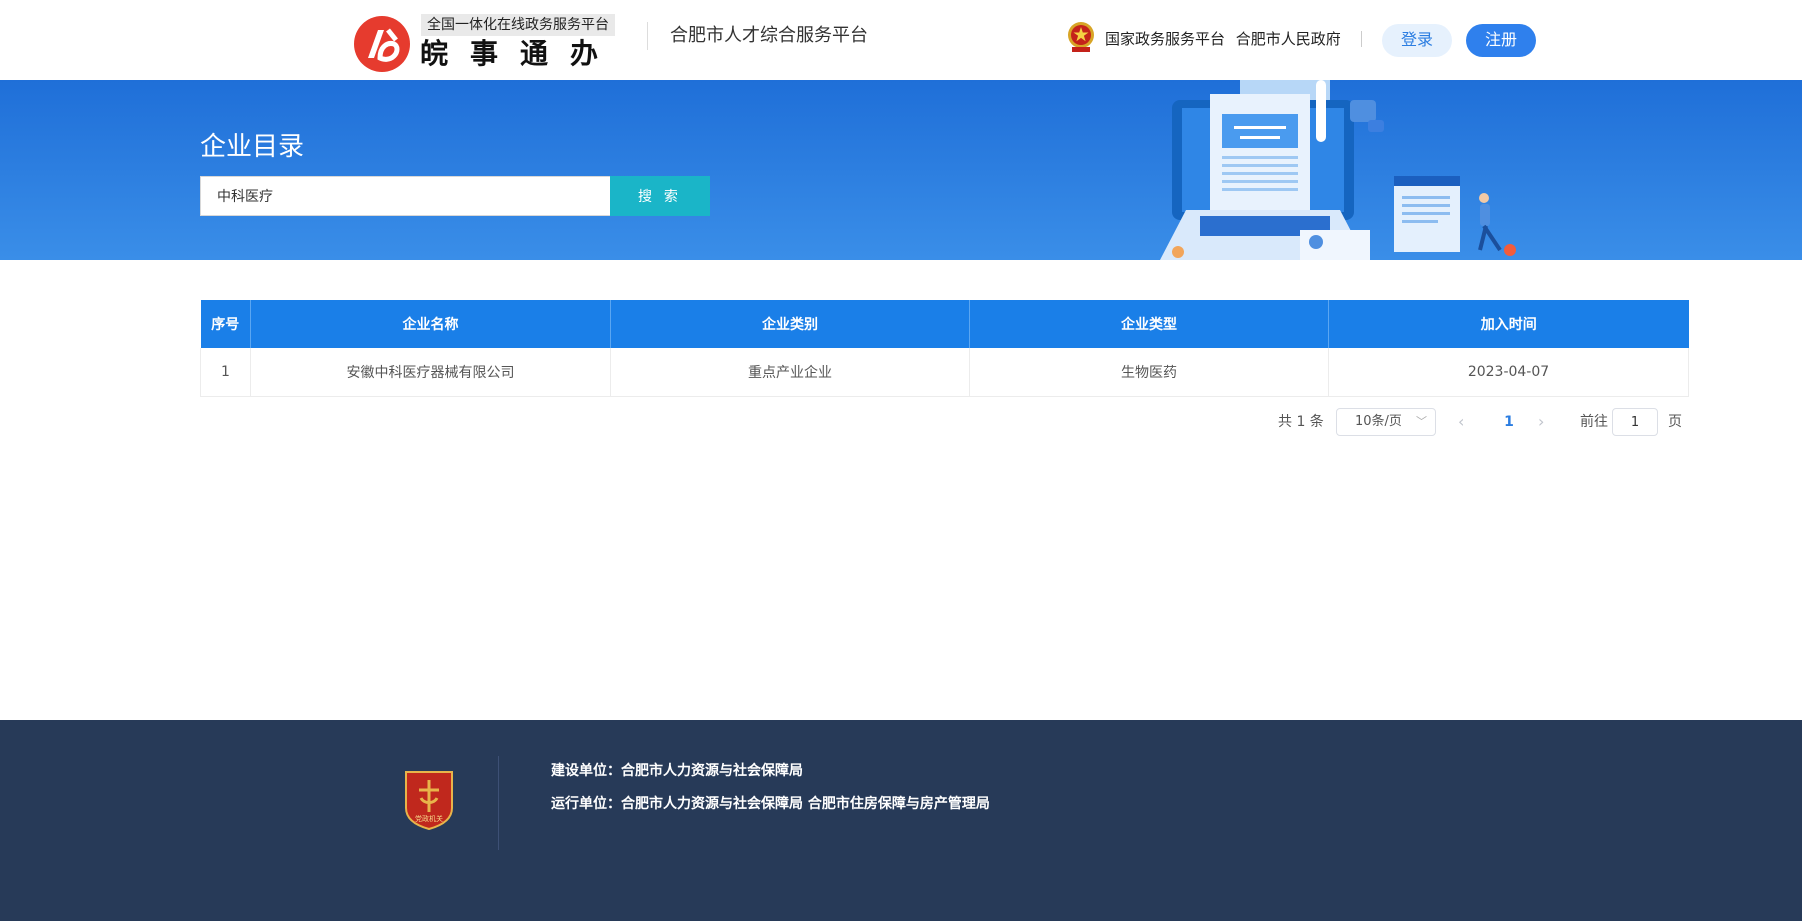 The height and width of the screenshot is (921, 1802). What do you see at coordinates (790, 372) in the screenshot?
I see `cell-category: 重点产业企业` at bounding box center [790, 372].